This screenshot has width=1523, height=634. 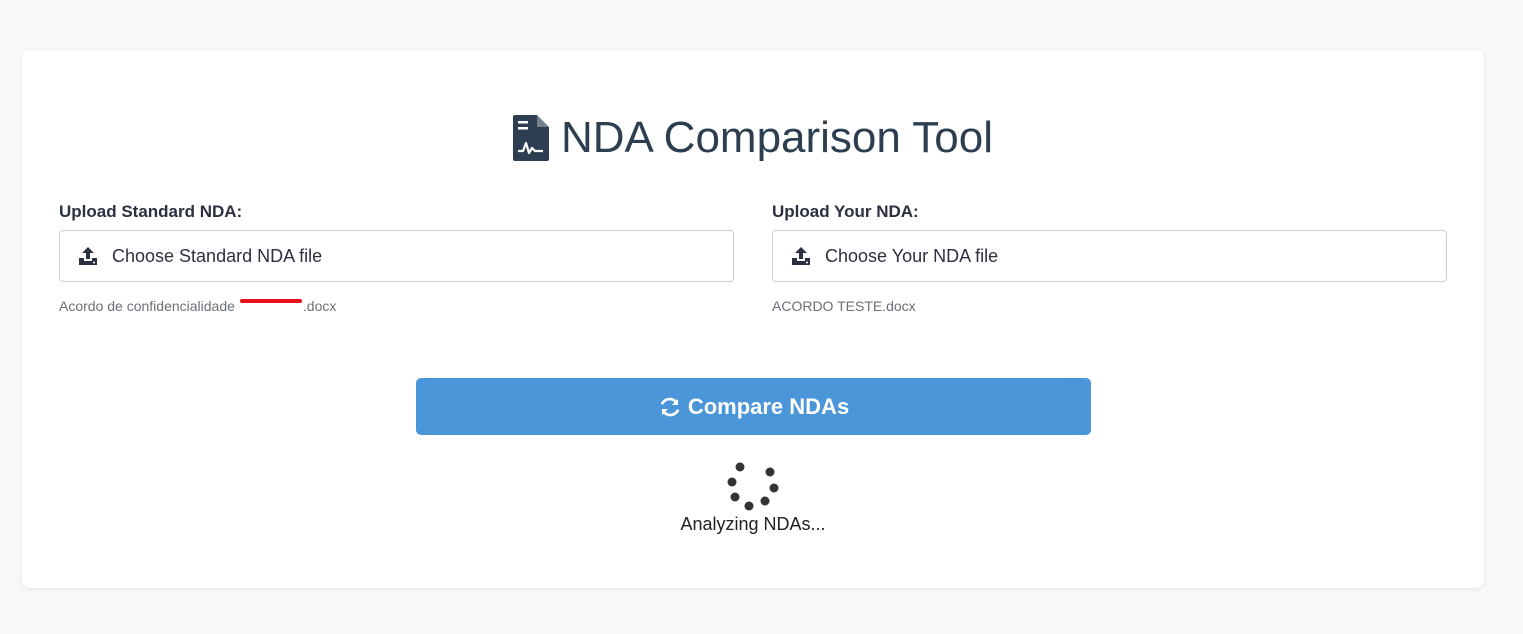 I want to click on standard-nda-file-button-text: Choose Standard NDA file, so click(x=217, y=255).